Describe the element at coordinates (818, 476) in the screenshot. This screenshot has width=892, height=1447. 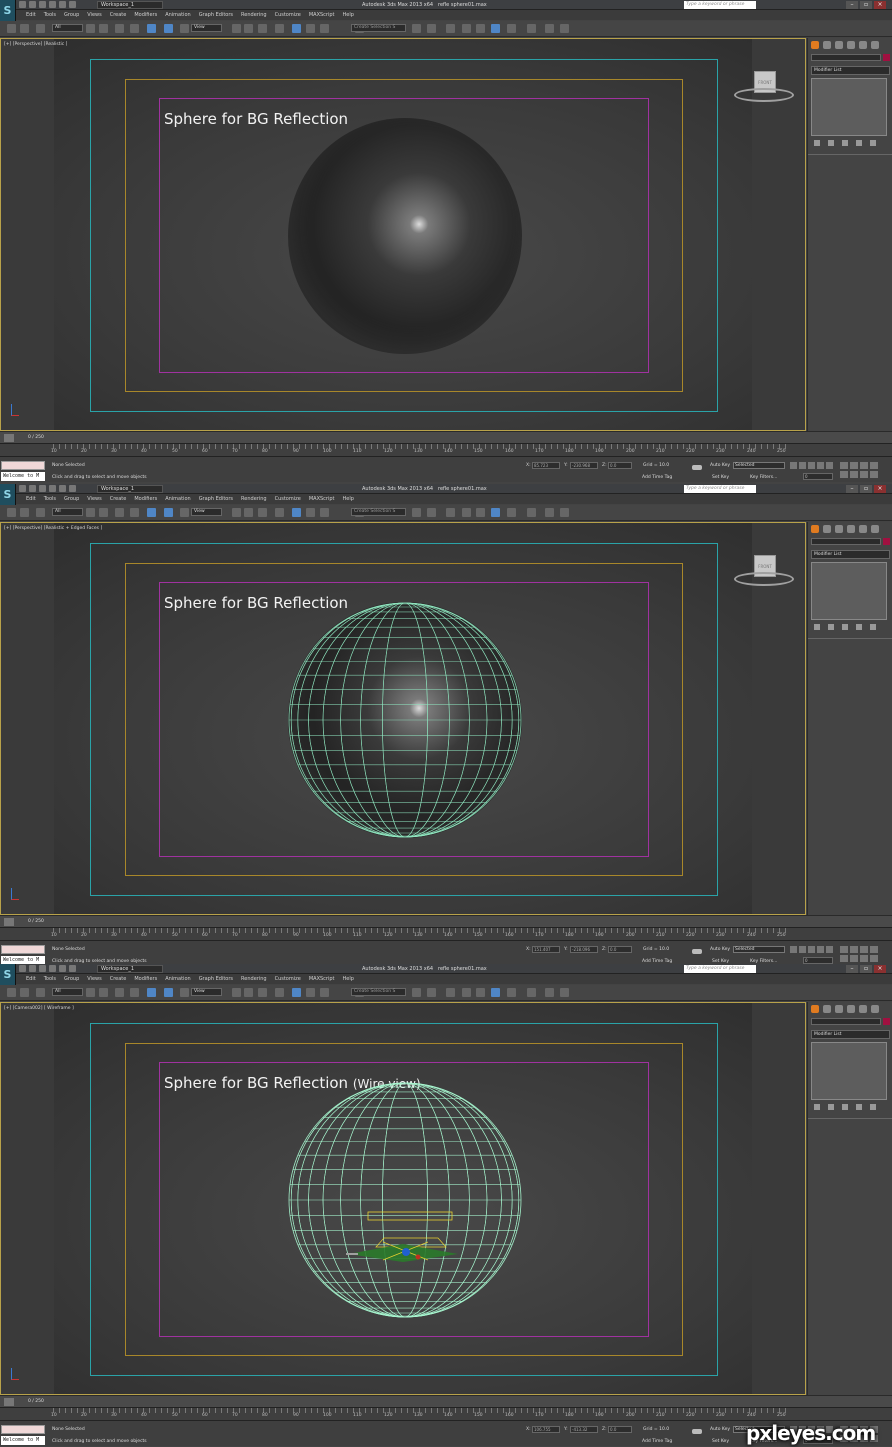
I see `current-frame-field: 0` at that location.